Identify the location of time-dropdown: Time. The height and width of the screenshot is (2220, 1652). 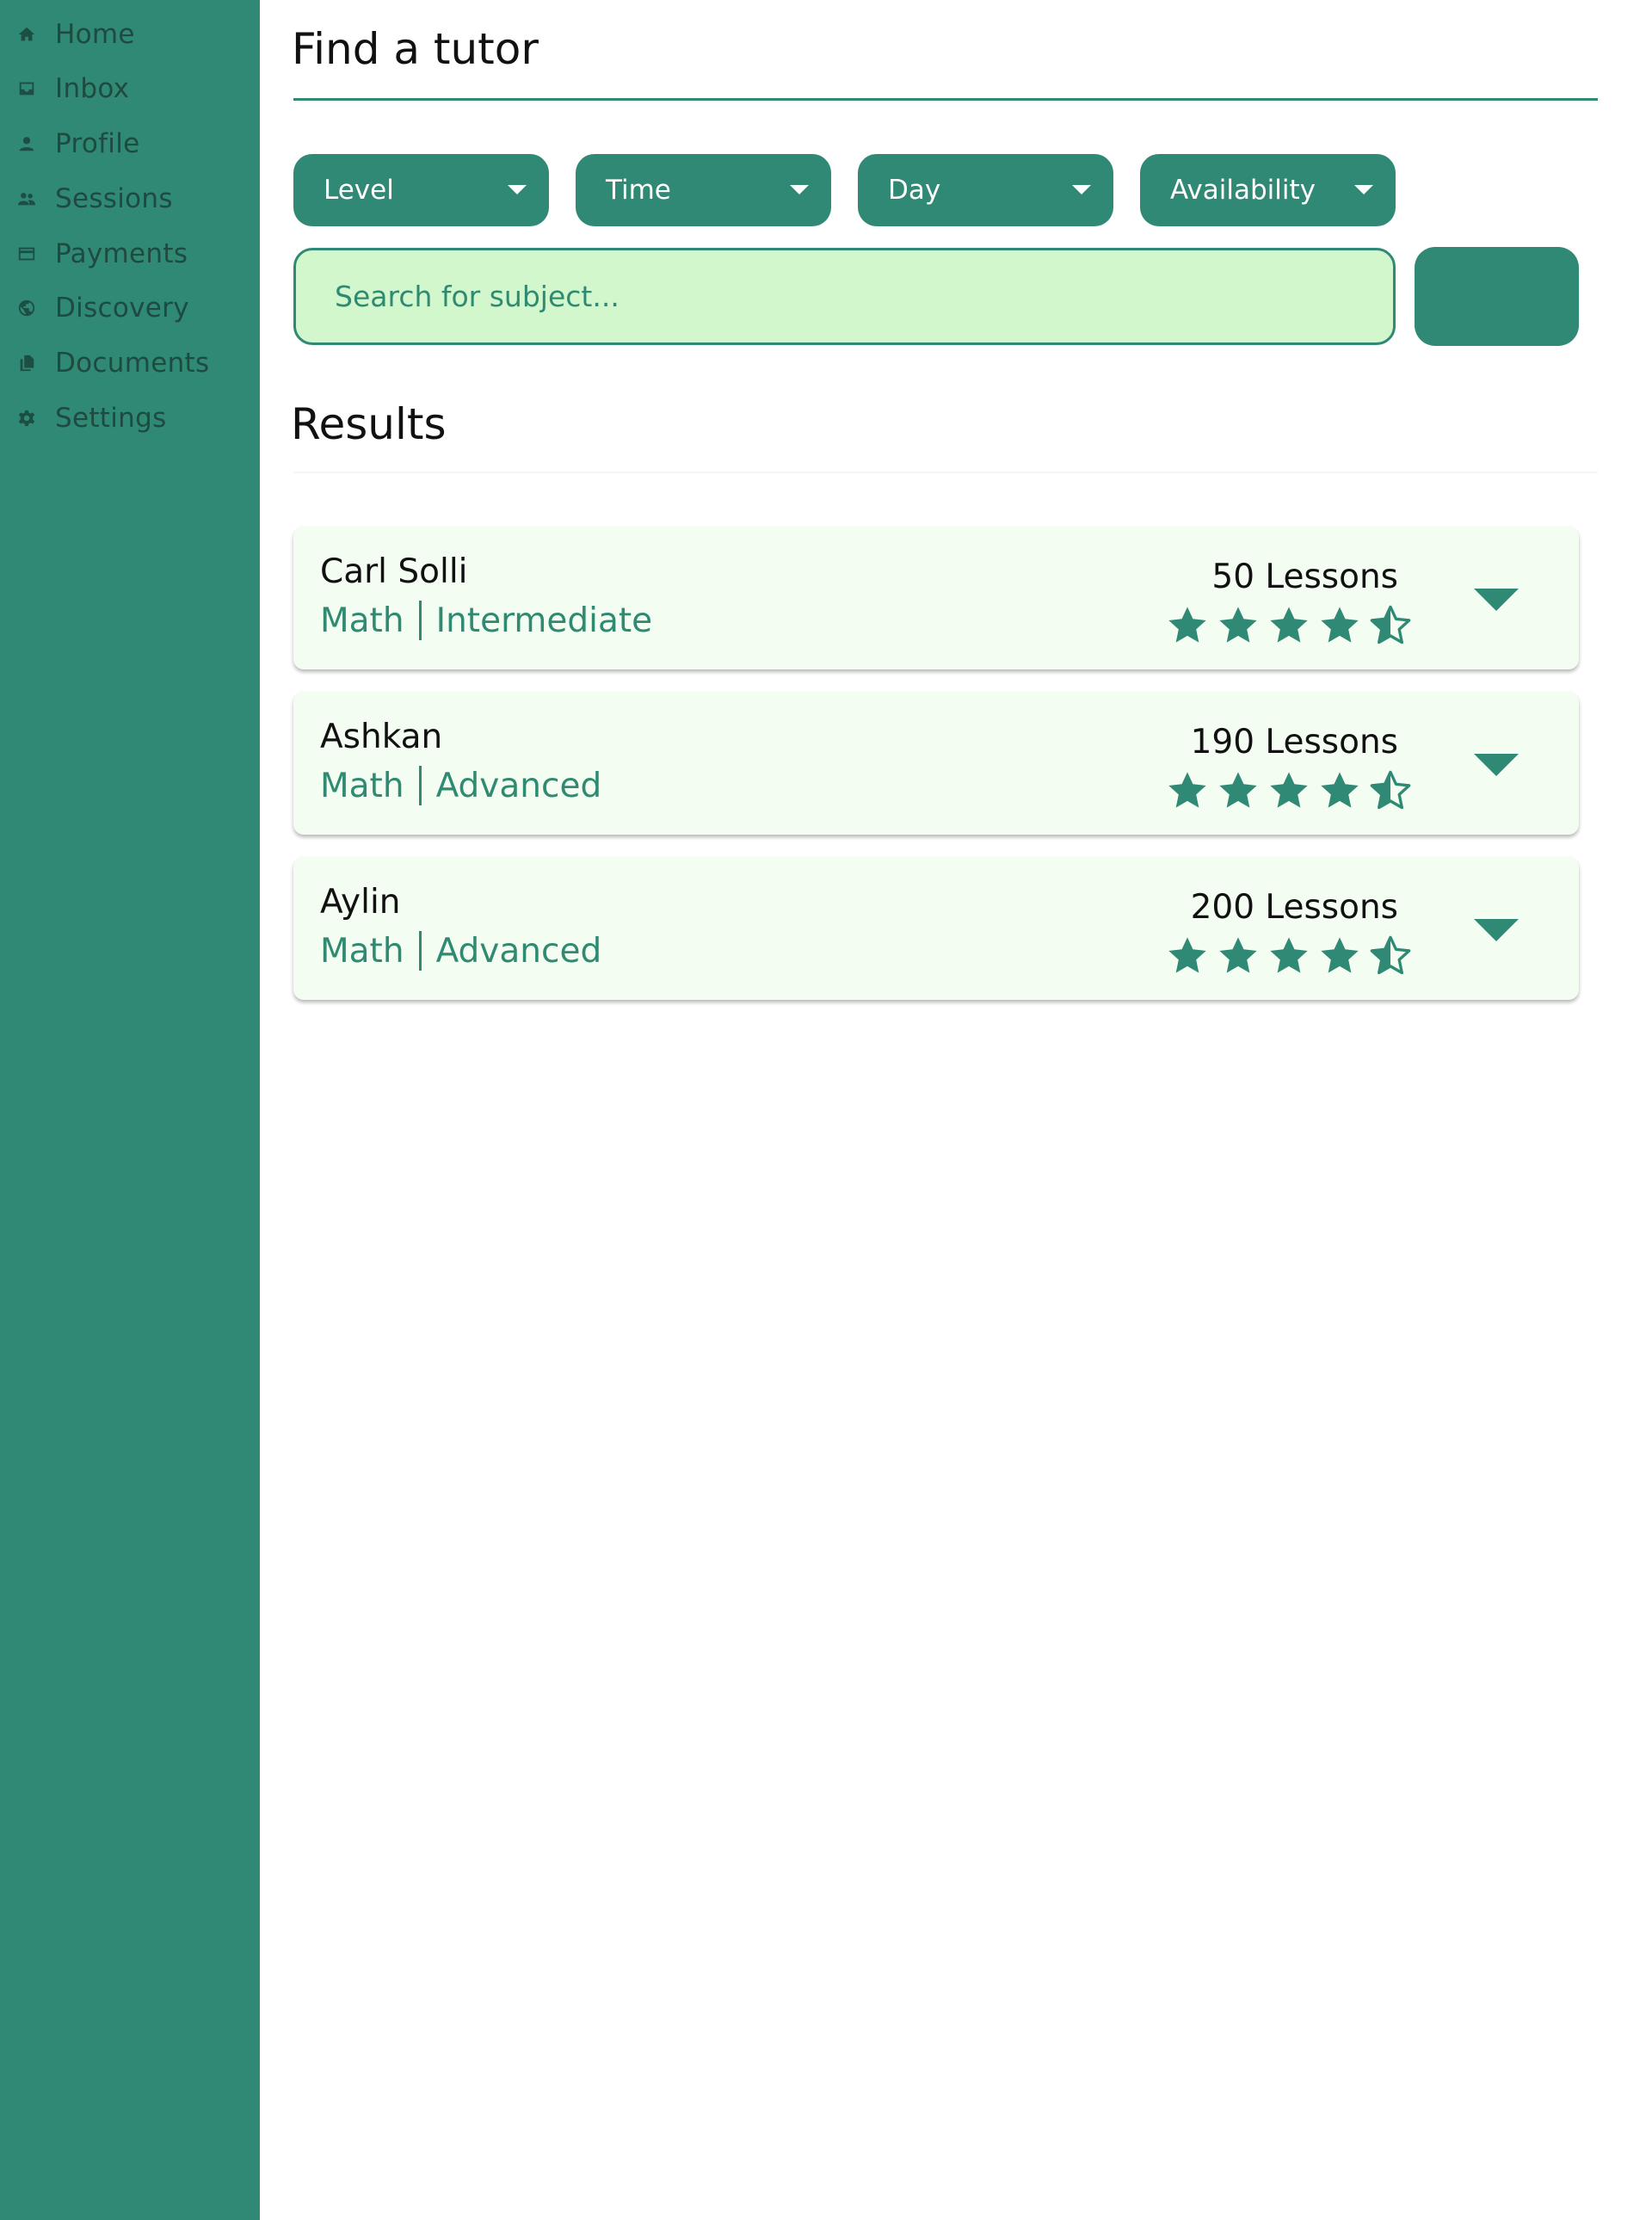
(703, 190).